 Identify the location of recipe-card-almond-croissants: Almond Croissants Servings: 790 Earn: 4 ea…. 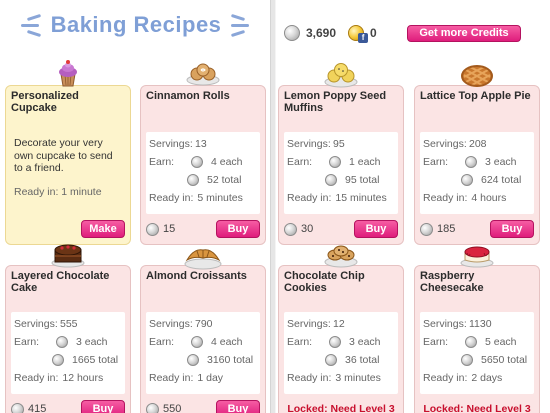
(203, 339).